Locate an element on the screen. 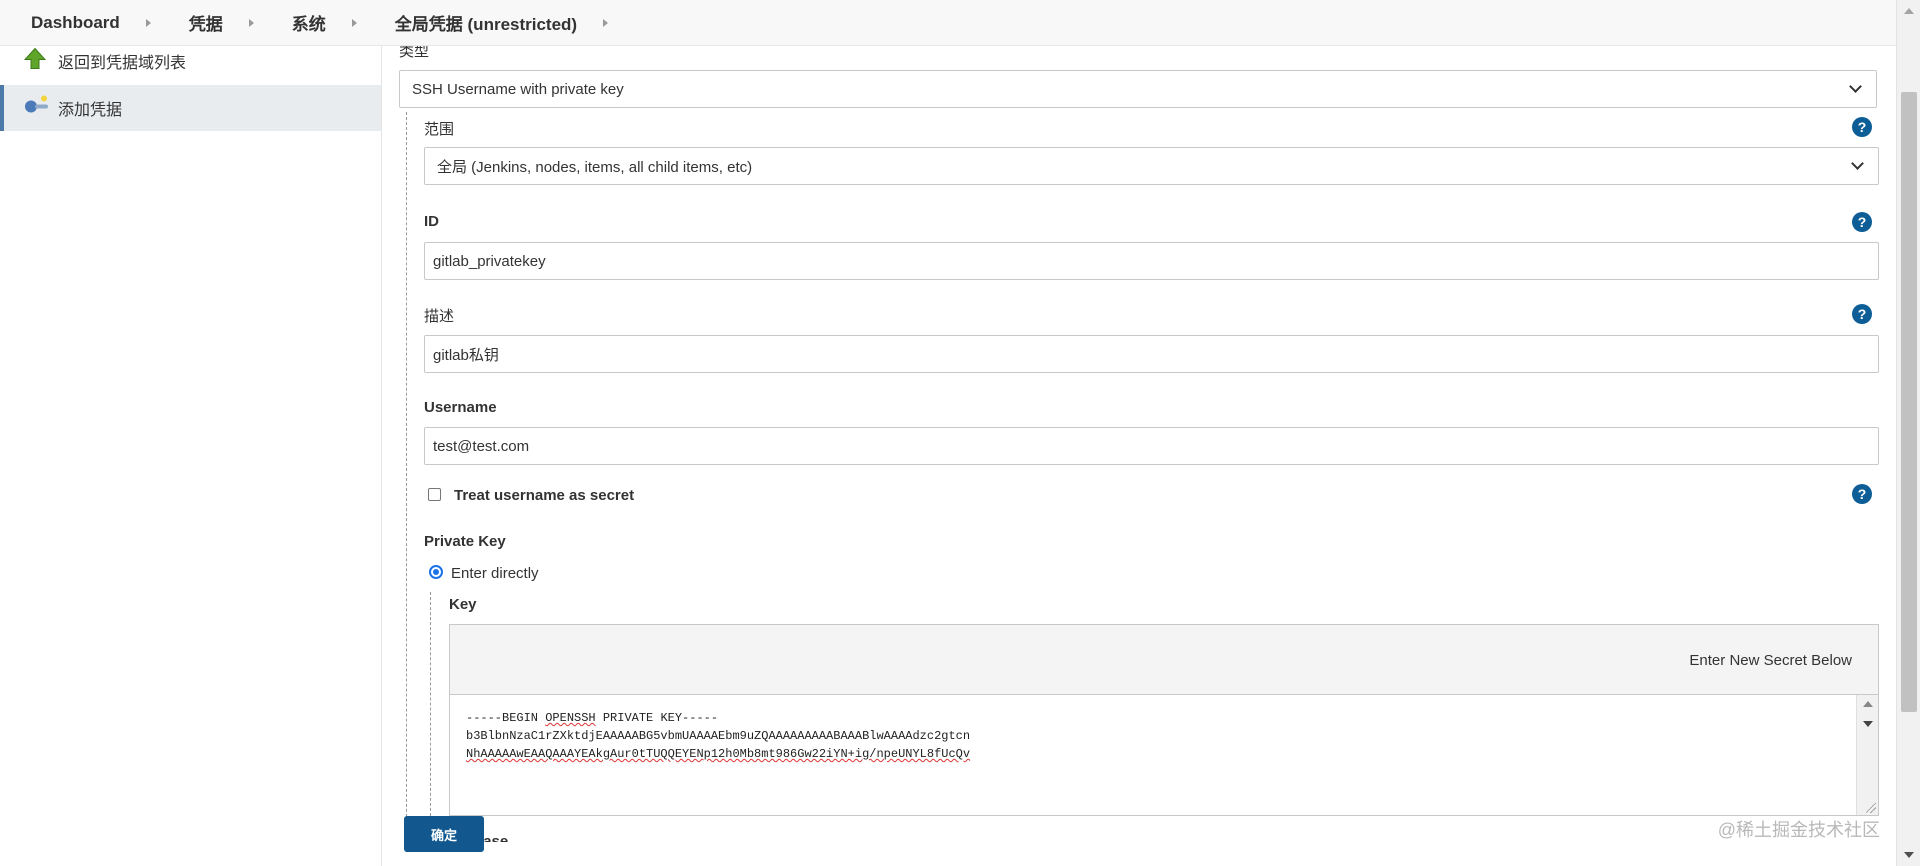 The height and width of the screenshot is (866, 1920). kind-select: SSH Username with private key is located at coordinates (1138, 89).